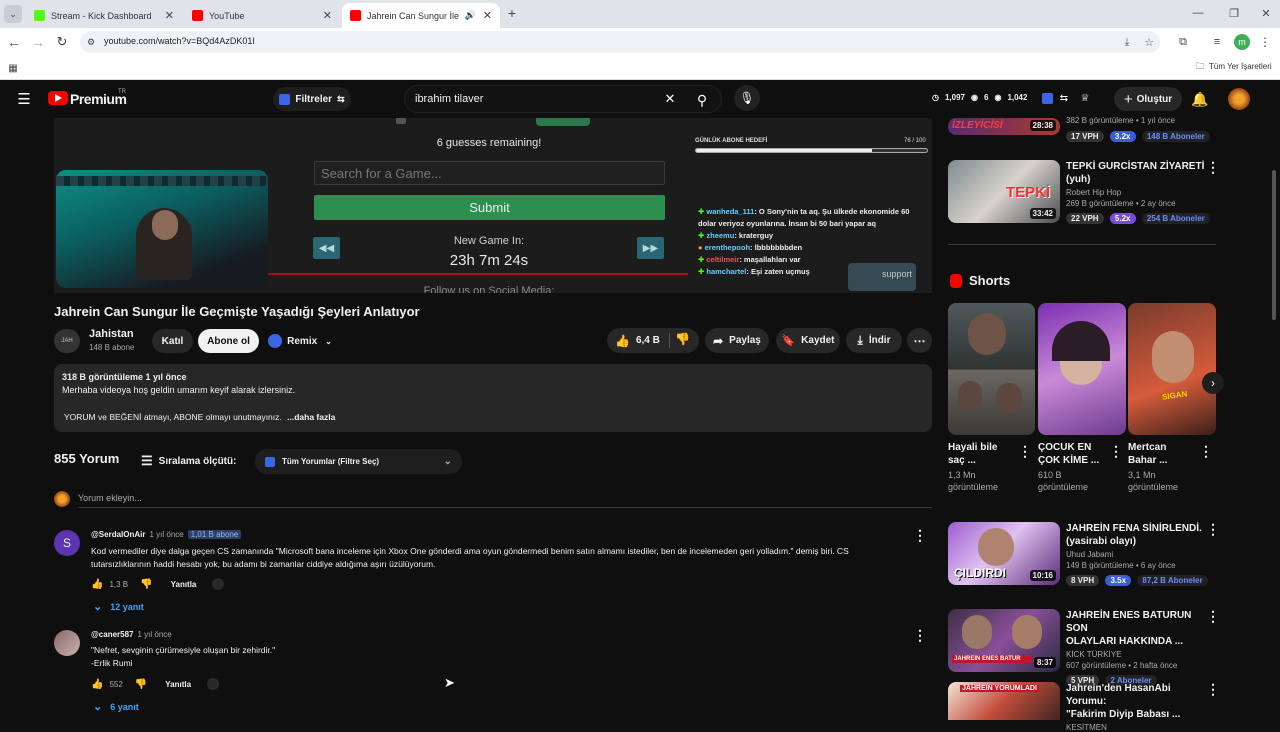 The width and height of the screenshot is (1280, 732). What do you see at coordinates (112, 634) in the screenshot?
I see `commenter-name: @caner587` at bounding box center [112, 634].